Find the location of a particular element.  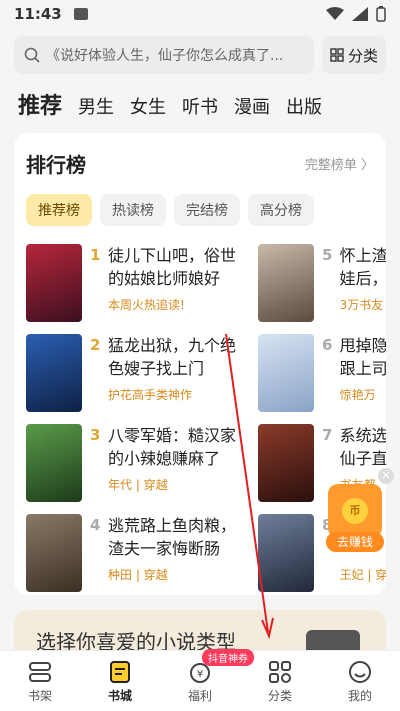

ranking-header: 排行榜 完整榜单 〉 is located at coordinates (200, 163).